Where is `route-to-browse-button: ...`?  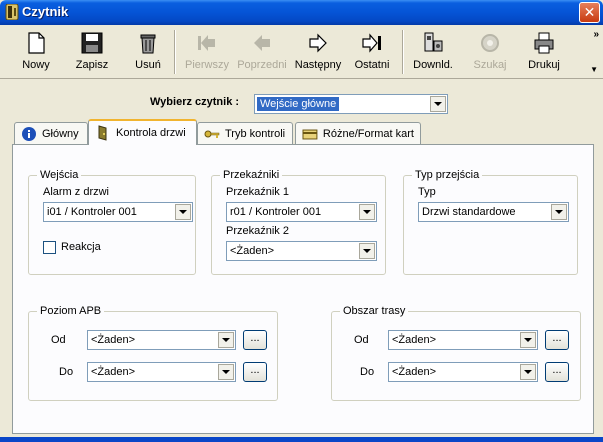 route-to-browse-button: ... is located at coordinates (557, 372).